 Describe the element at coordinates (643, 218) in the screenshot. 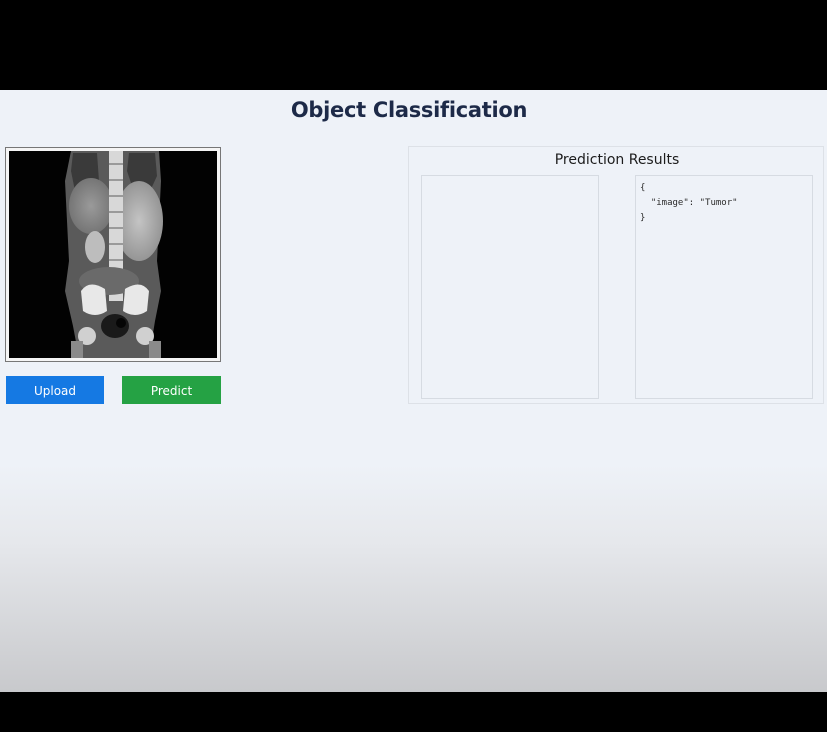

I see `json-close-brace: }` at that location.